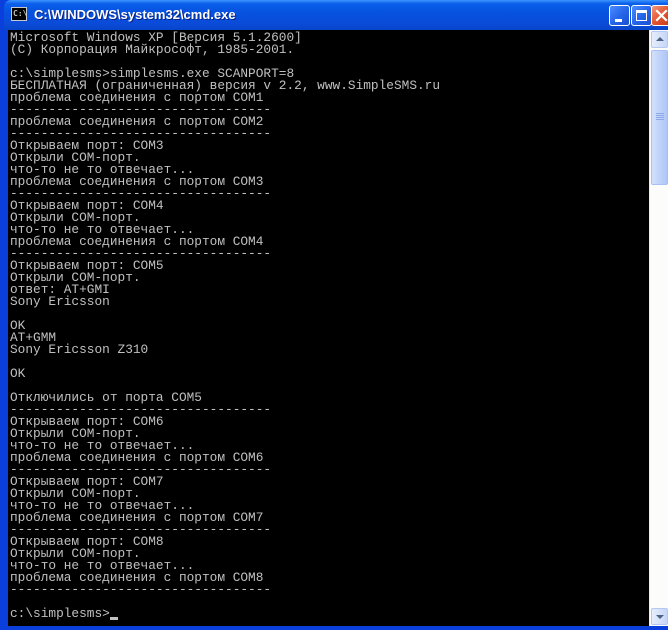 This screenshot has width=668, height=630. I want to click on minimize-button, so click(619, 15).